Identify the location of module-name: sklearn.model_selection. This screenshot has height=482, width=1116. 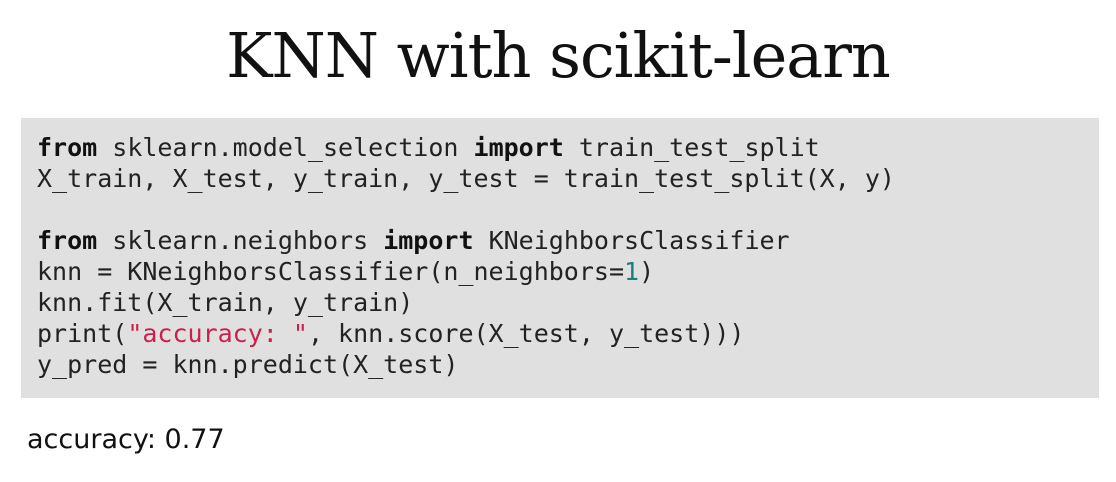
(285, 147).